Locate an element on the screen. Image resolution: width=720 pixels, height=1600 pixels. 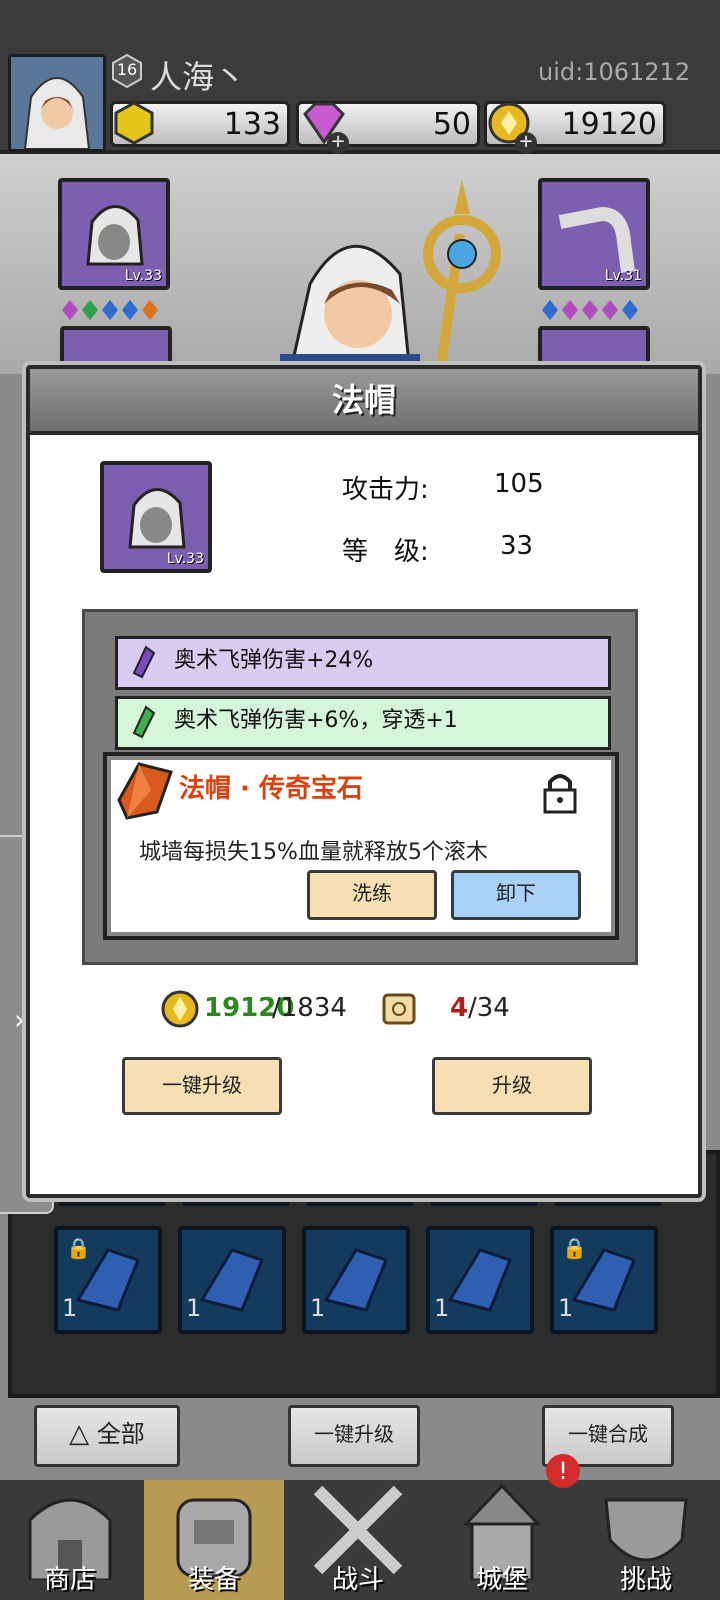
energy-resource: 133 is located at coordinates (200, 124).